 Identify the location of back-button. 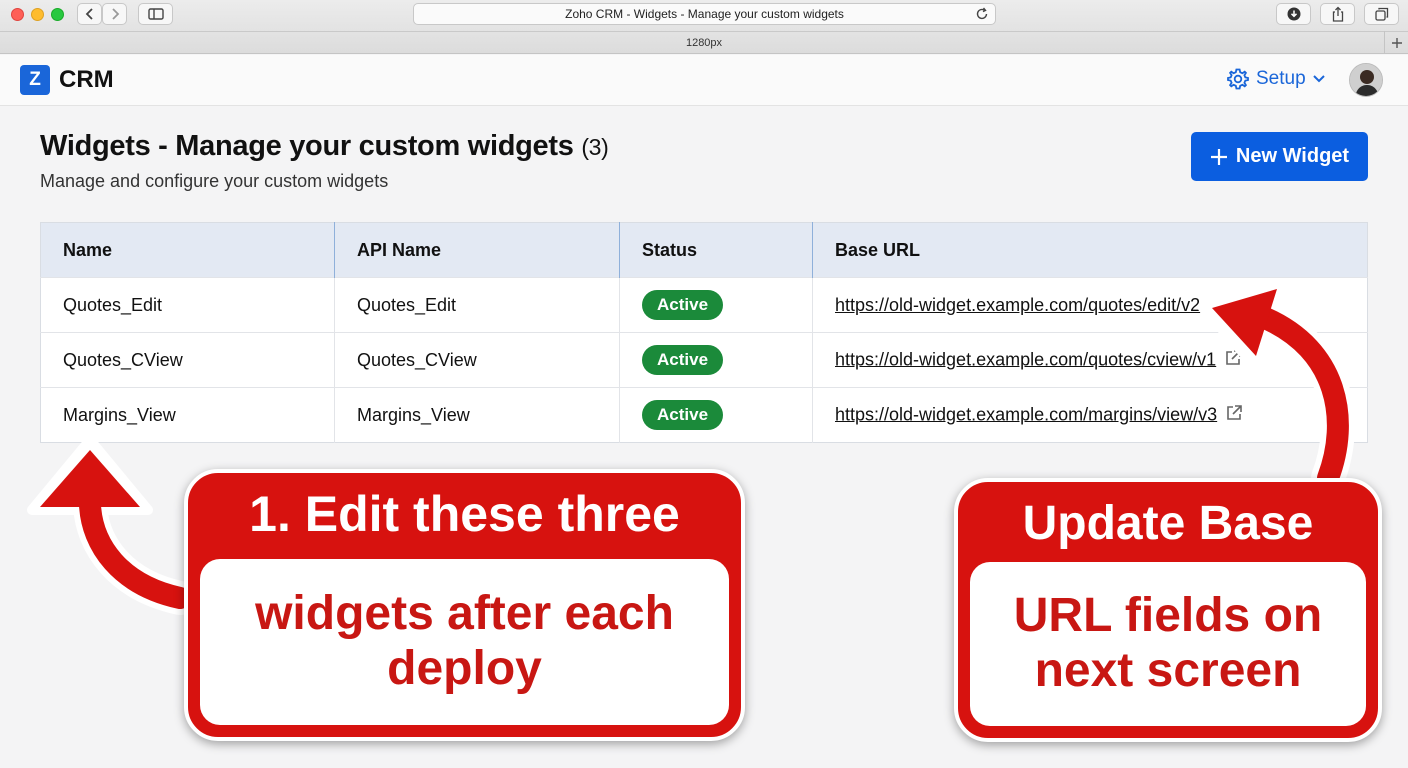
(89, 14).